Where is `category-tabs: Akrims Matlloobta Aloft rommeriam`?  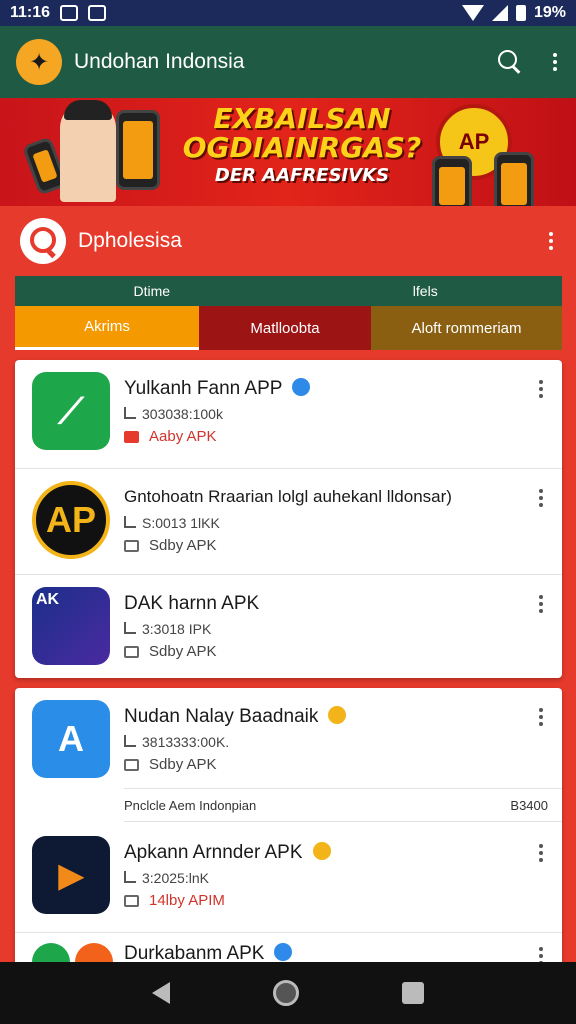 category-tabs: Akrims Matlloobta Aloft rommeriam is located at coordinates (288, 328).